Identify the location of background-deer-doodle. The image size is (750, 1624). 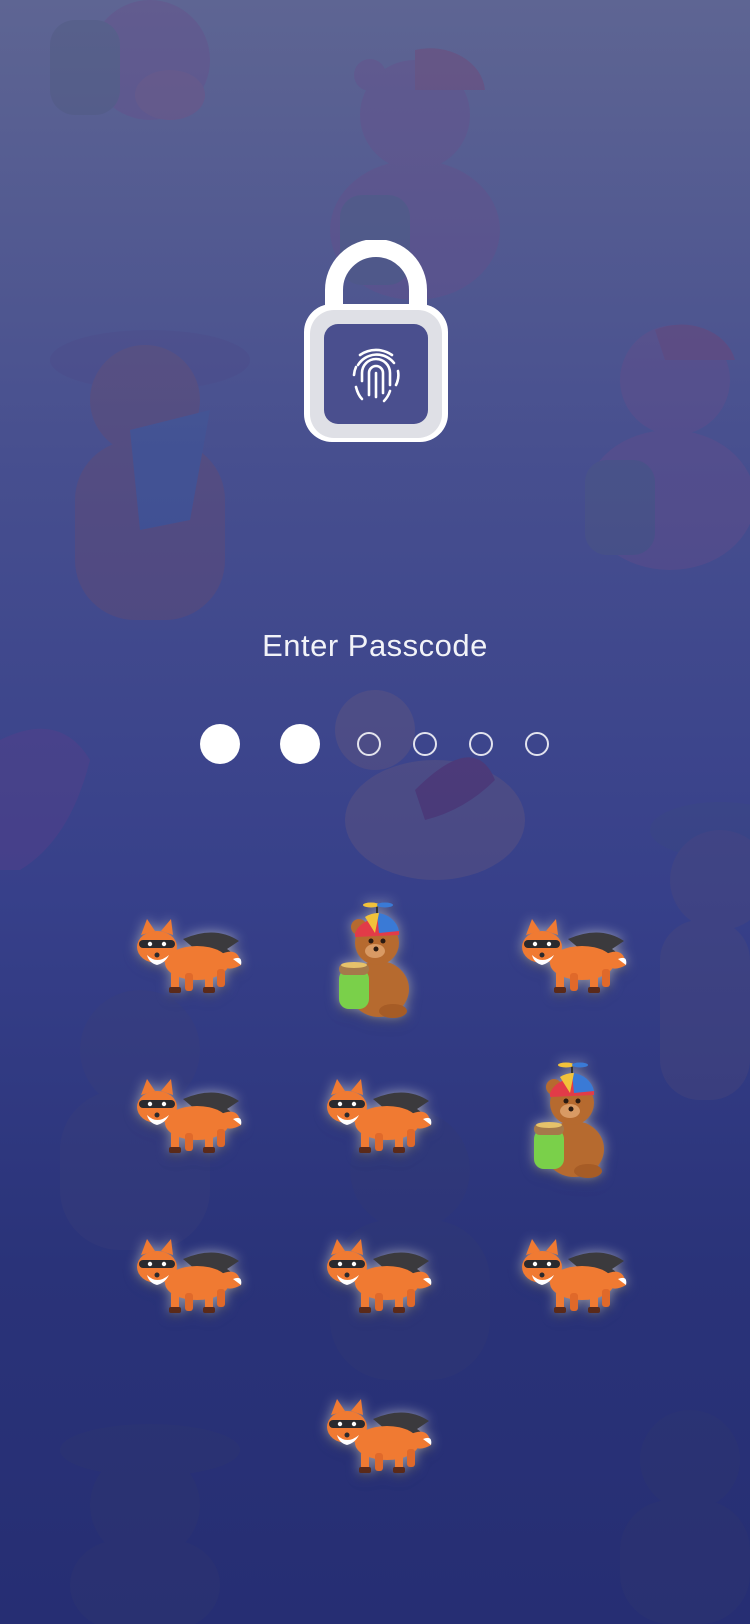
(430, 785).